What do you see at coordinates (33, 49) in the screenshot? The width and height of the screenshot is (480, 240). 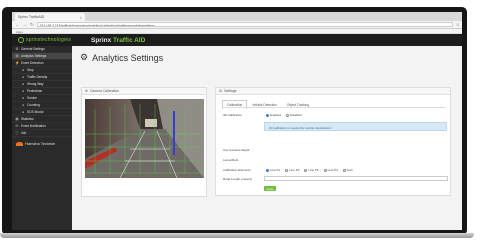 I see `sidebar-item-label: General Settings` at bounding box center [33, 49].